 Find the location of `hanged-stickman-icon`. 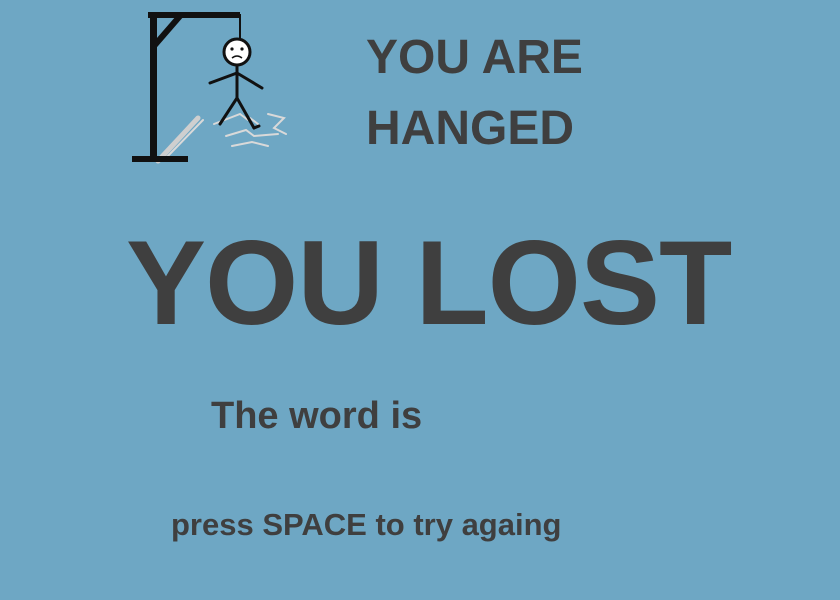

hanged-stickman-icon is located at coordinates (209, 88).